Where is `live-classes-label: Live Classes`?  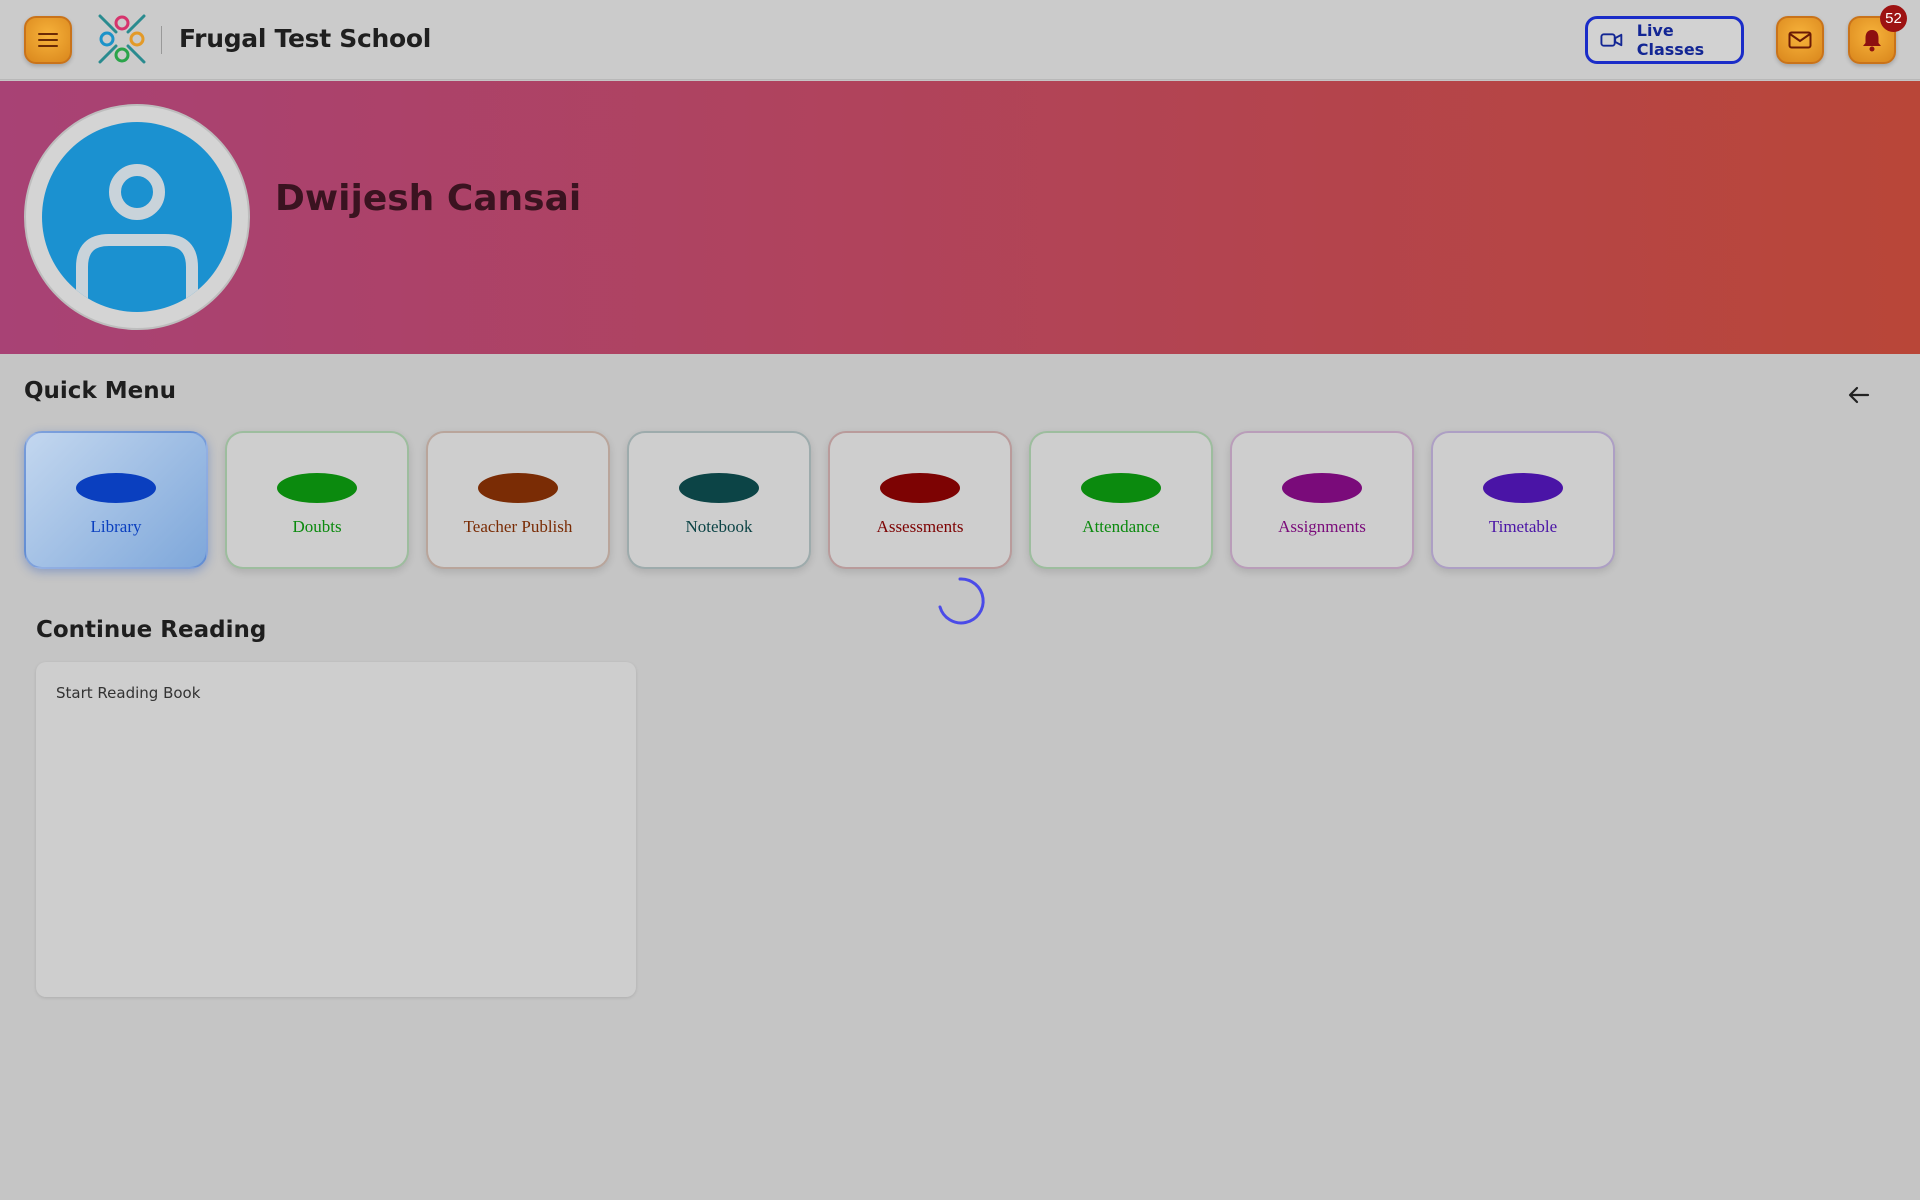 live-classes-label: Live Classes is located at coordinates (1670, 40).